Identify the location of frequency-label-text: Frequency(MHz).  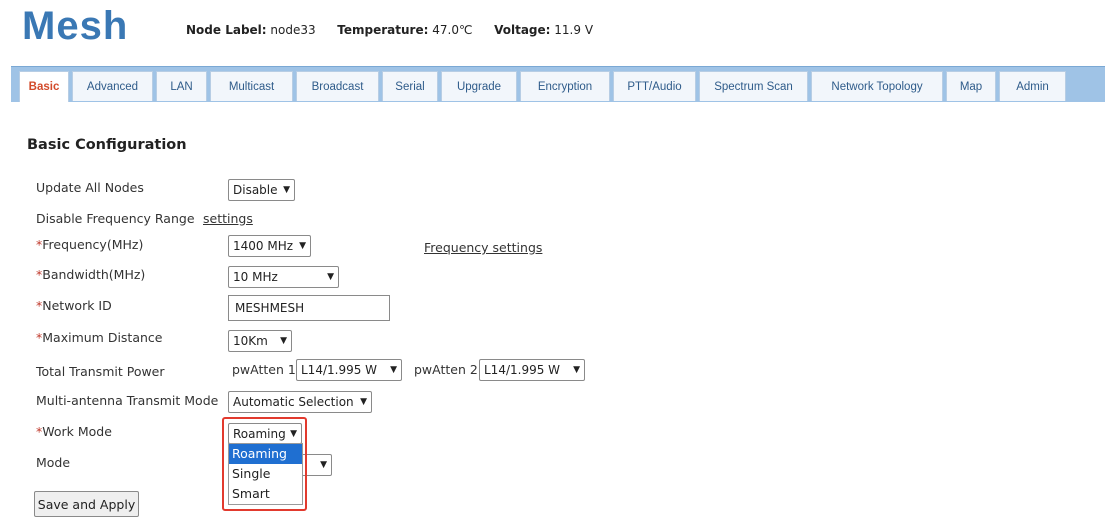
(93, 244).